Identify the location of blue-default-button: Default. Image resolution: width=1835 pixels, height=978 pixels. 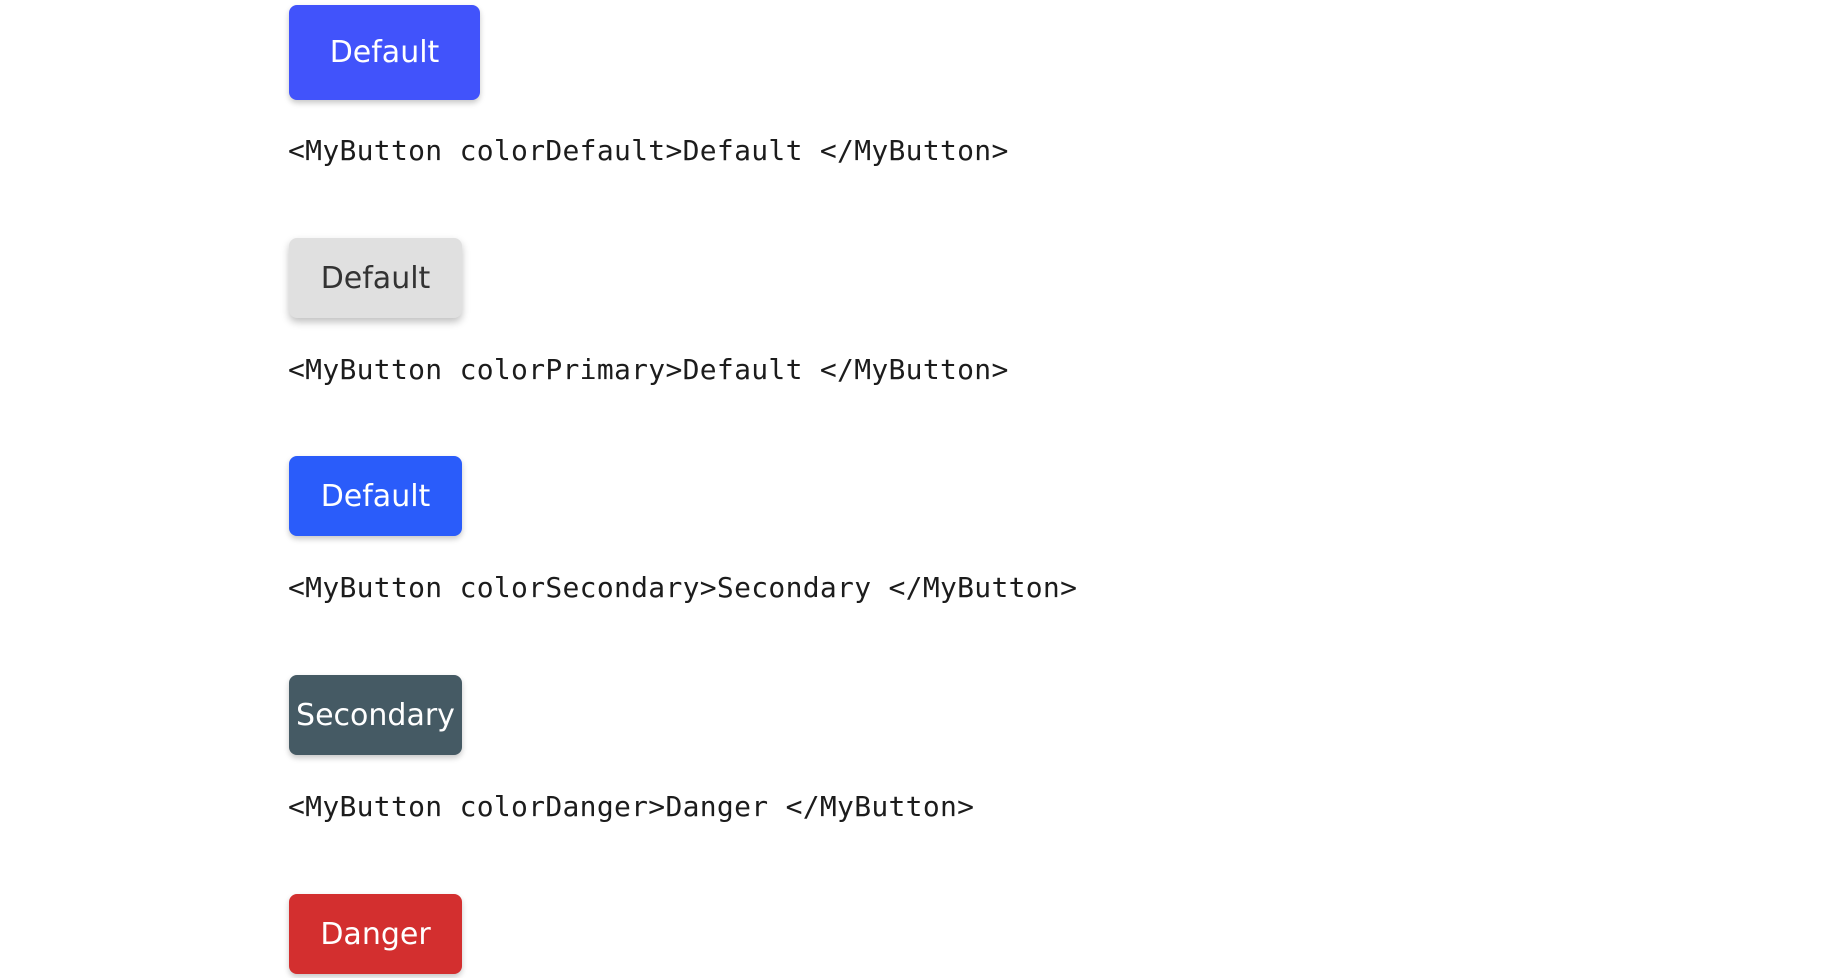
(375, 496).